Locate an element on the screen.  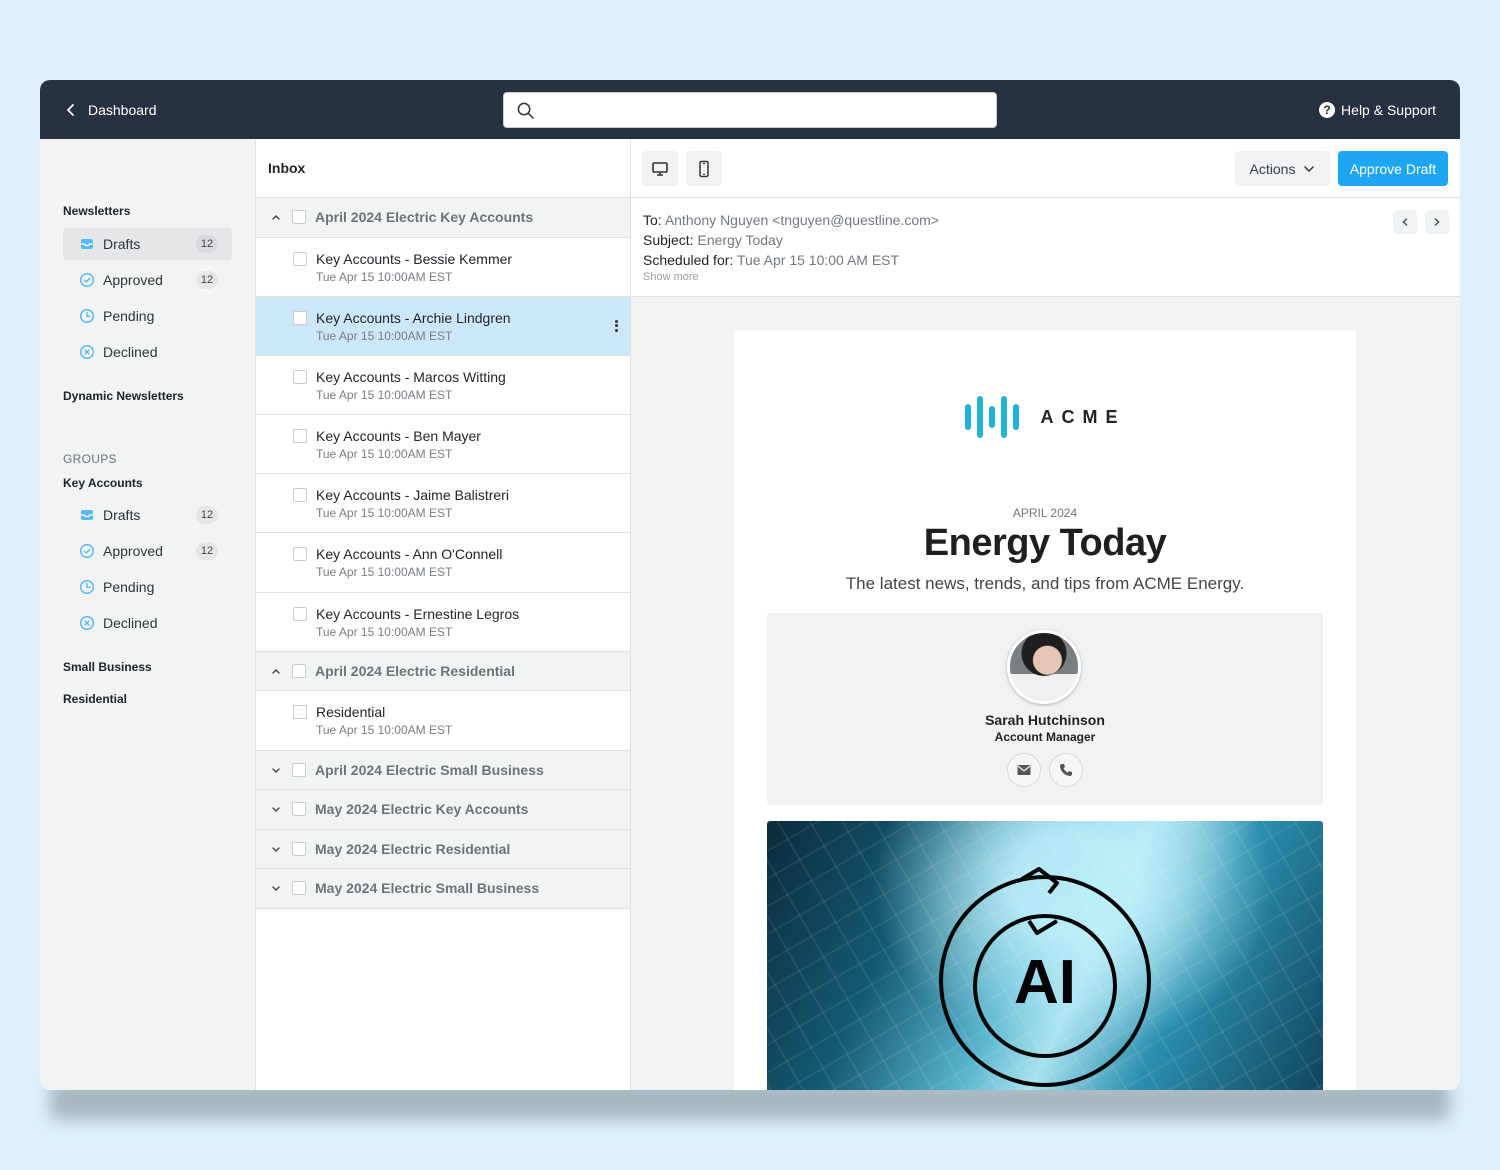
to-value: Anthony Nguyen <tnguyen@questline.com> is located at coordinates (801, 220).